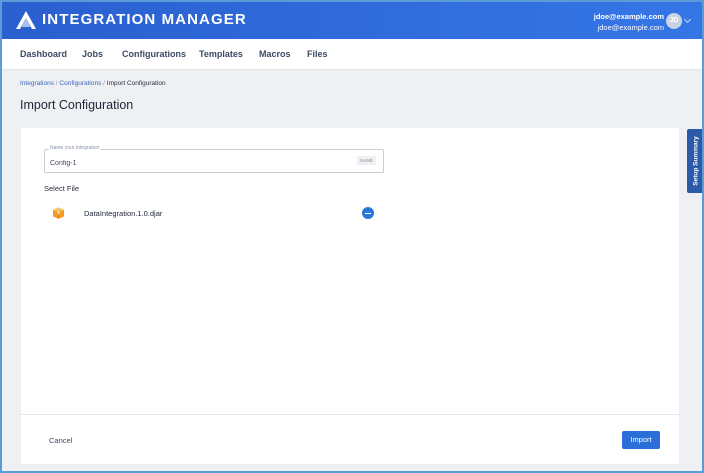 This screenshot has height=473, width=704. I want to click on logo-icon, so click(26, 20).